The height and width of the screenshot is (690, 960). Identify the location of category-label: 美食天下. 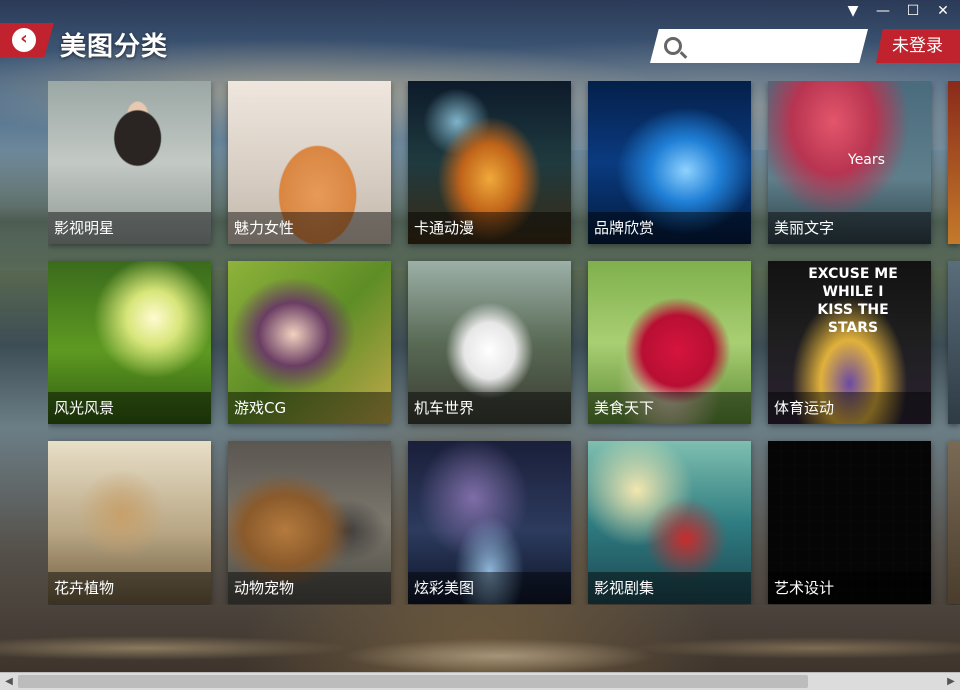
(669, 408).